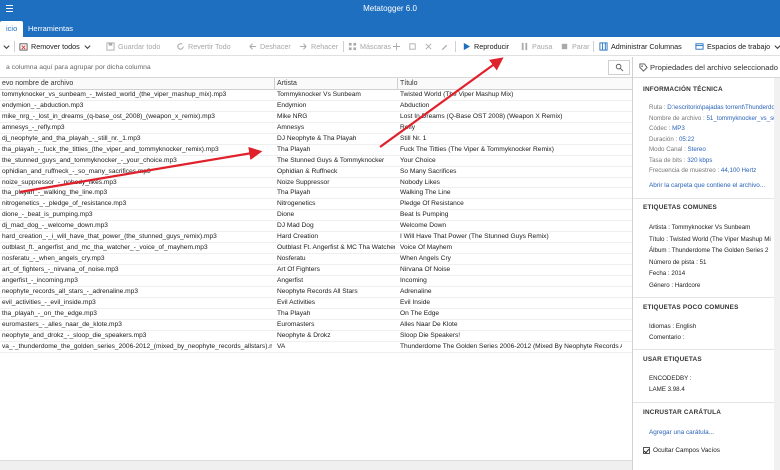  What do you see at coordinates (316, 128) in the screenshot?
I see `table-row: amnesys_-_refly.mp3 Amnesys Refly` at bounding box center [316, 128].